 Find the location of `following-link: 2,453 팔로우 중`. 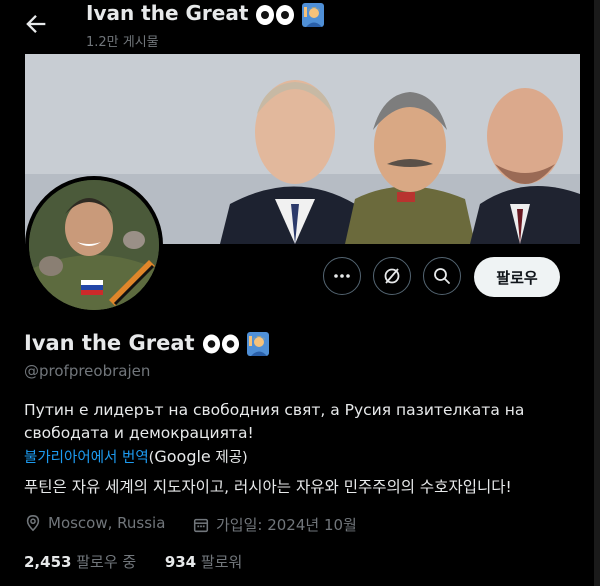

following-link: 2,453 팔로우 중 is located at coordinates (80, 562).